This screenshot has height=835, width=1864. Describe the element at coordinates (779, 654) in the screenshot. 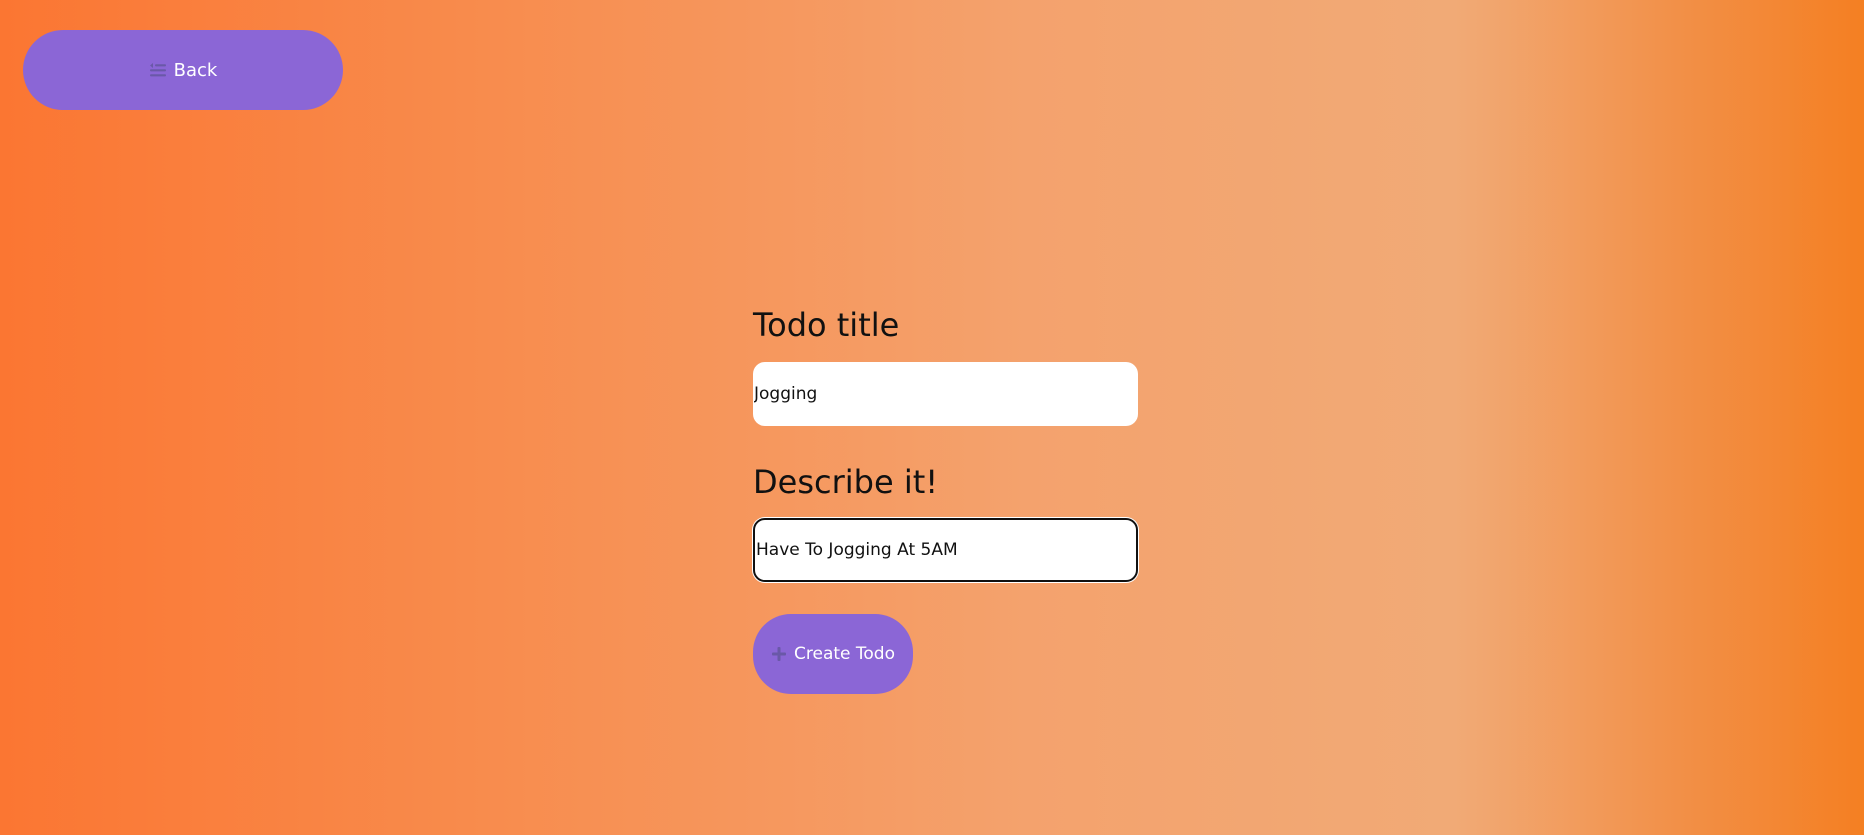

I see `plus-icon` at that location.